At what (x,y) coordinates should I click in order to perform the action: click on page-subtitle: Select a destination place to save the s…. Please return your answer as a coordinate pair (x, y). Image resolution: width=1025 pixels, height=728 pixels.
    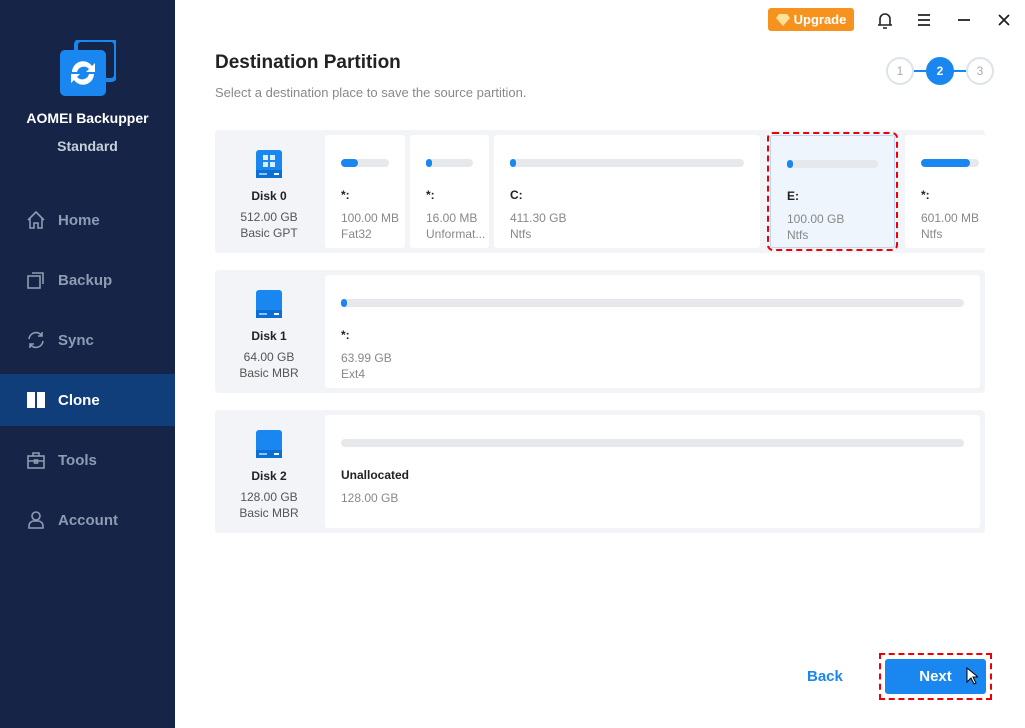
    Looking at the image, I should click on (371, 92).